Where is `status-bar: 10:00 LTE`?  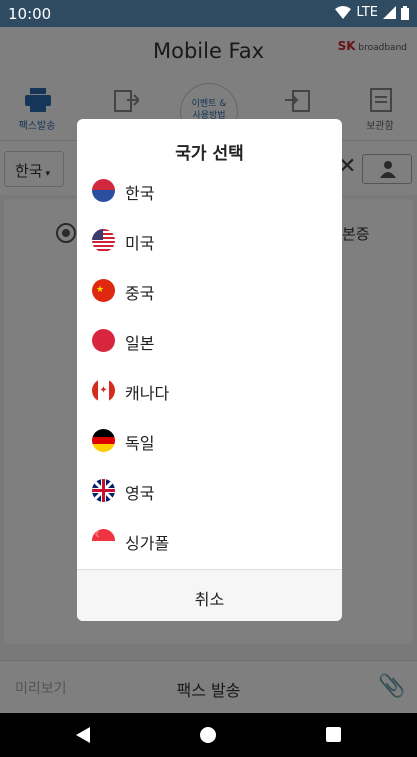
status-bar: 10:00 LTE is located at coordinates (208, 13).